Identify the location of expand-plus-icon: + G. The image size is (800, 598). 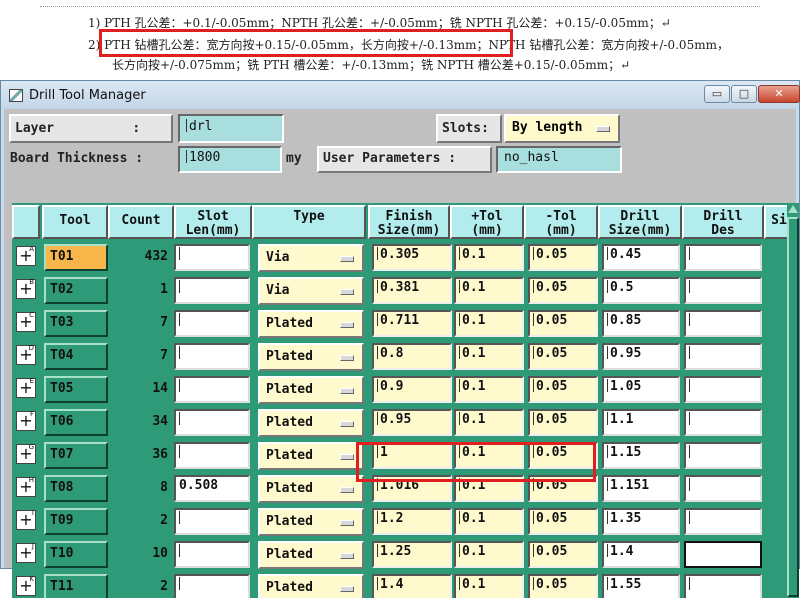
(26, 453).